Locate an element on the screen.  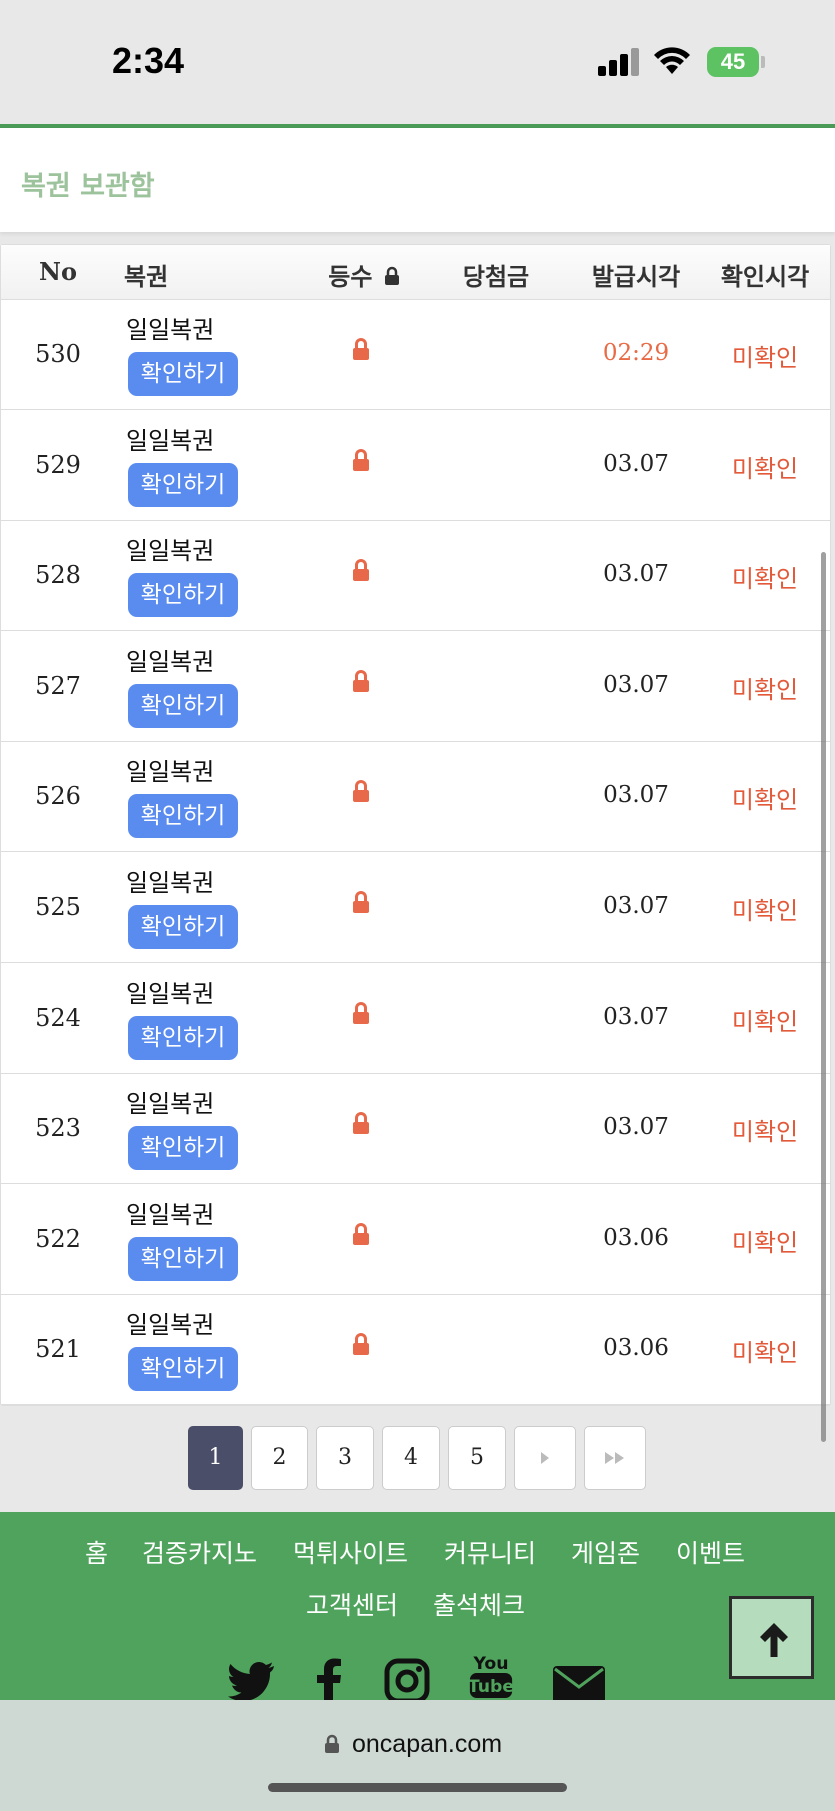
table-row: 525 일일복권 확인하기 03.07 미확인 is located at coordinates (415, 908).